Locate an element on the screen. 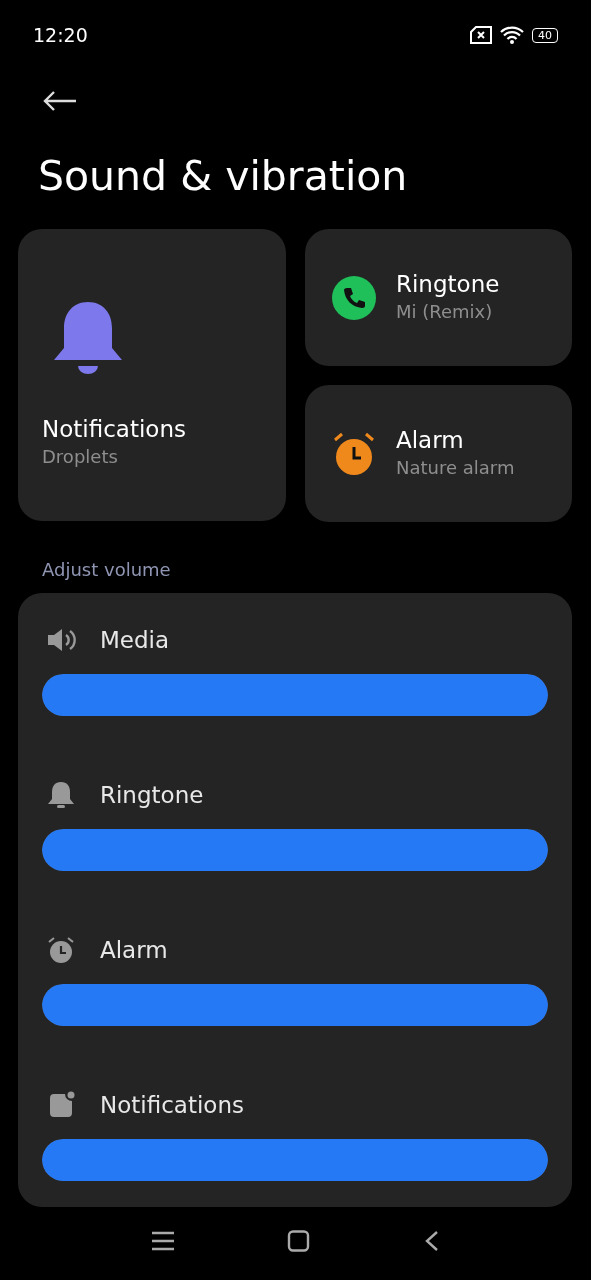 The image size is (591, 1280). page-title: Sound & vibration is located at coordinates (223, 177).